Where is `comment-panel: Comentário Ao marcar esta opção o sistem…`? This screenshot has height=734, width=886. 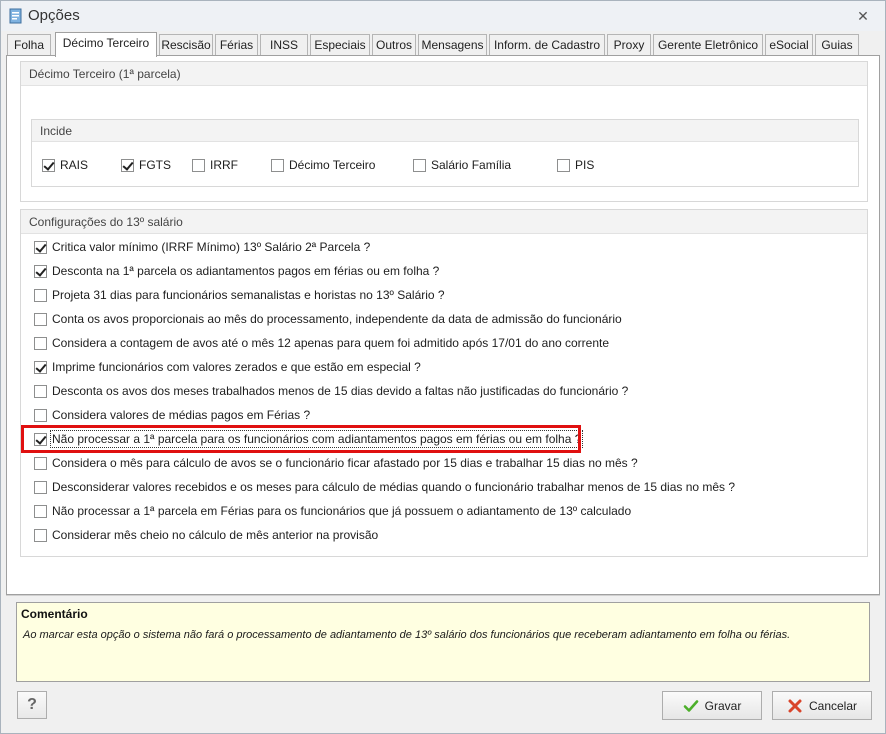 comment-panel: Comentário Ao marcar esta opção o sistem… is located at coordinates (443, 642).